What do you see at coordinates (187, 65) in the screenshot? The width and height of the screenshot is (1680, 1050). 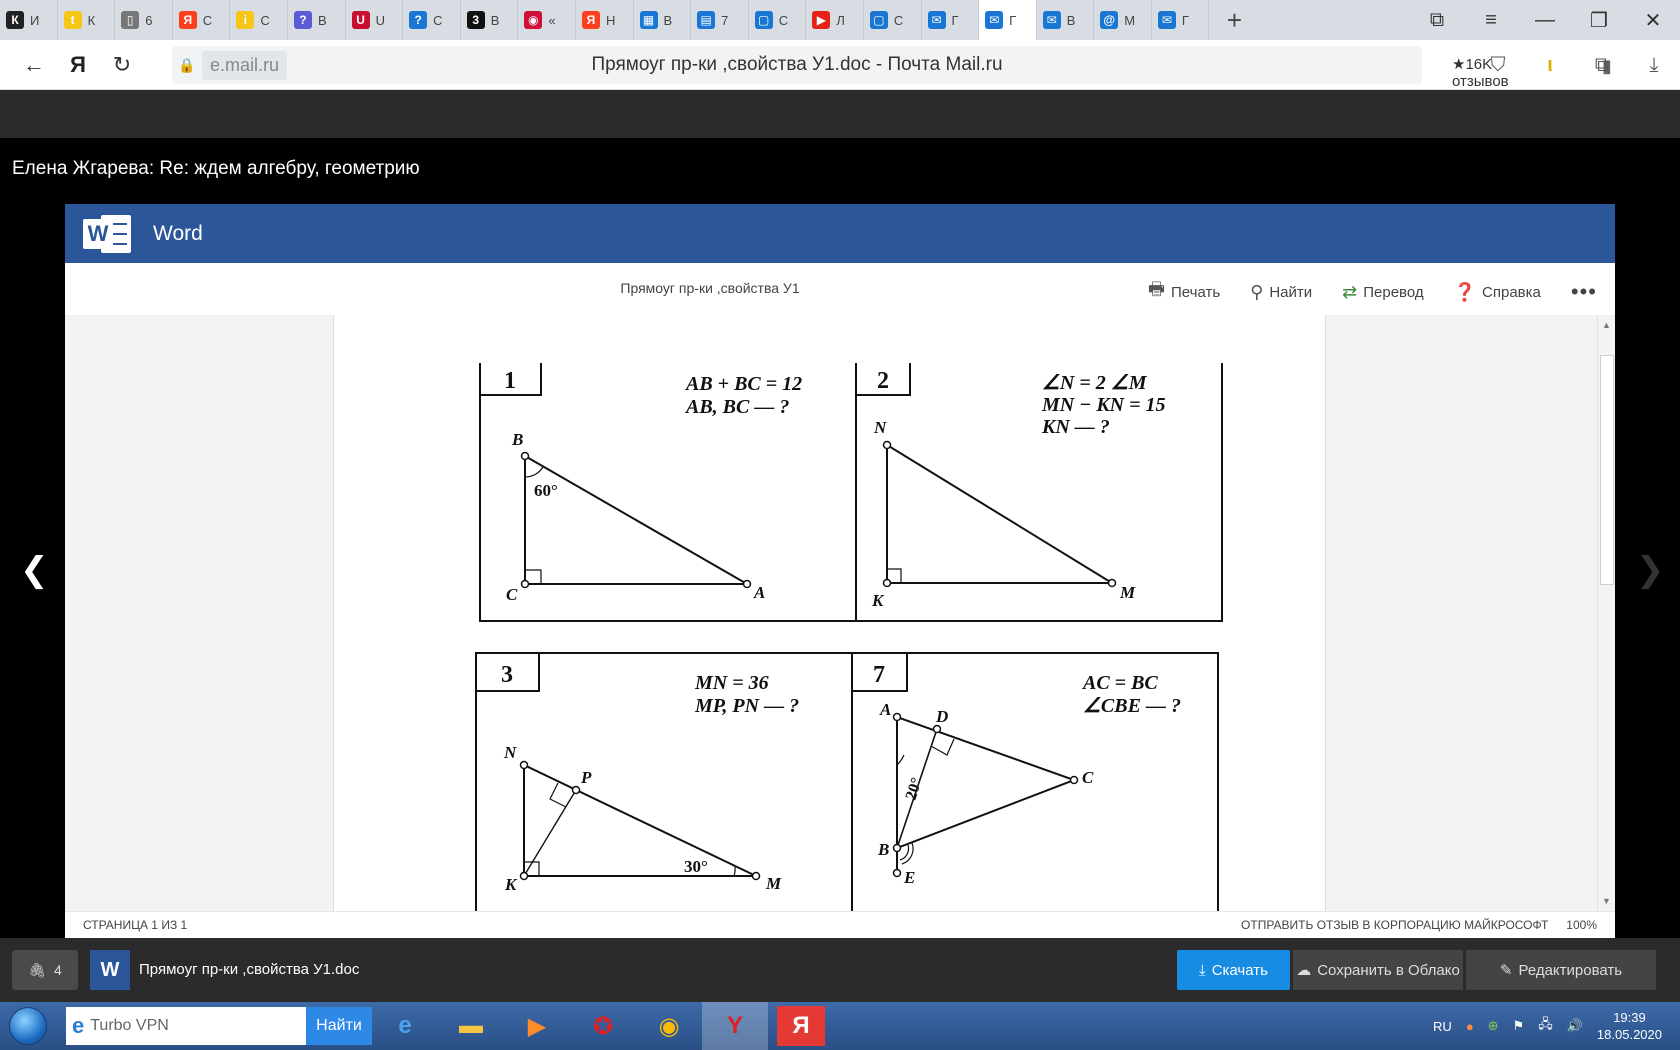 I see `lock-icon: 🔒` at bounding box center [187, 65].